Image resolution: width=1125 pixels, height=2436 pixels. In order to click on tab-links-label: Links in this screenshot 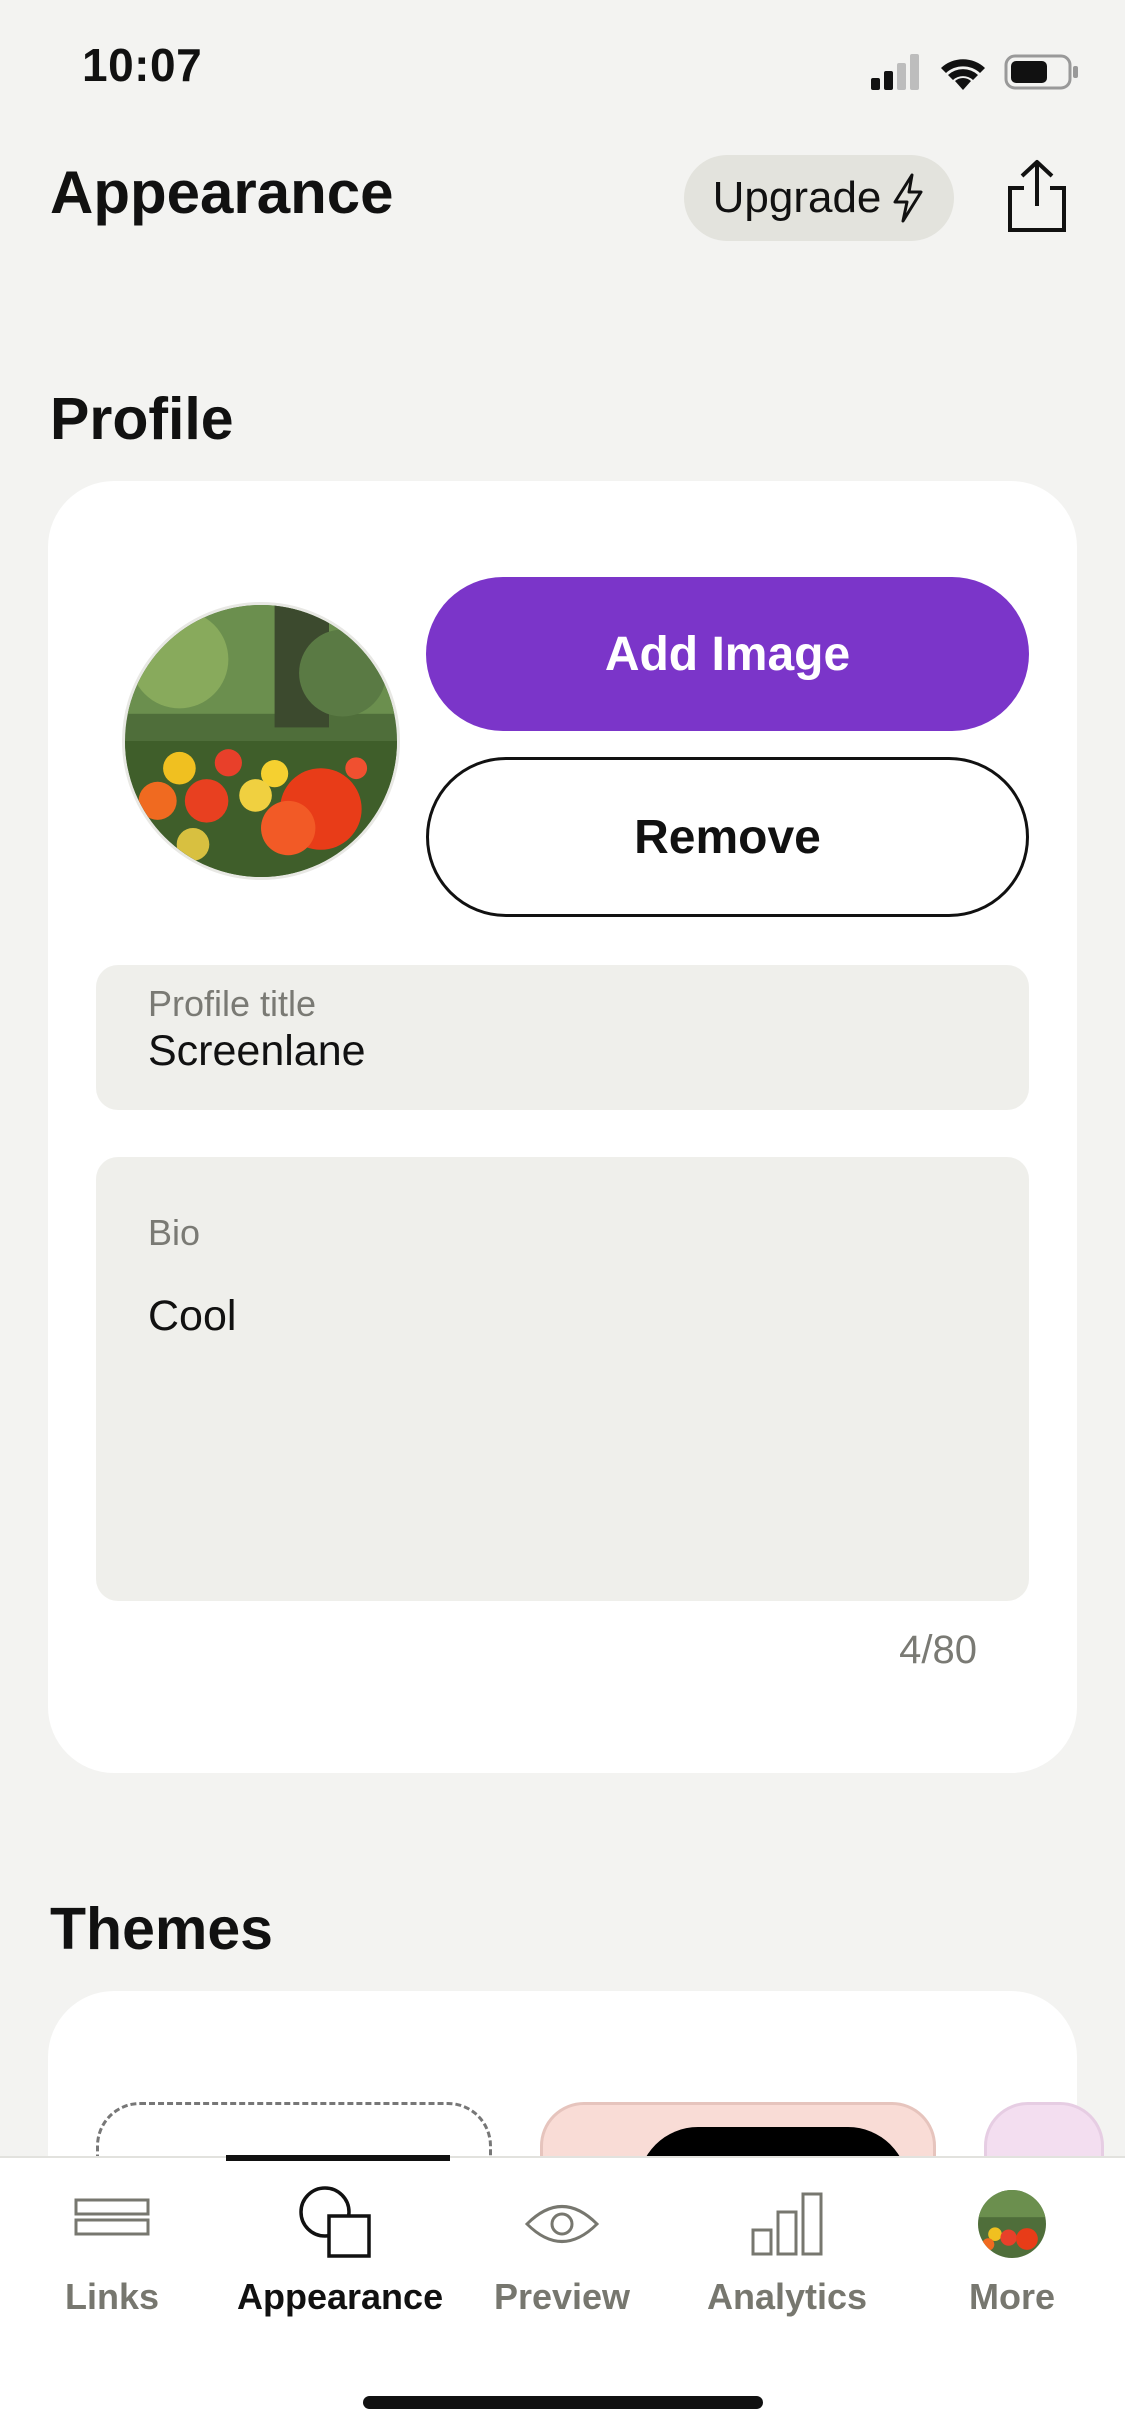, I will do `click(112, 2296)`.